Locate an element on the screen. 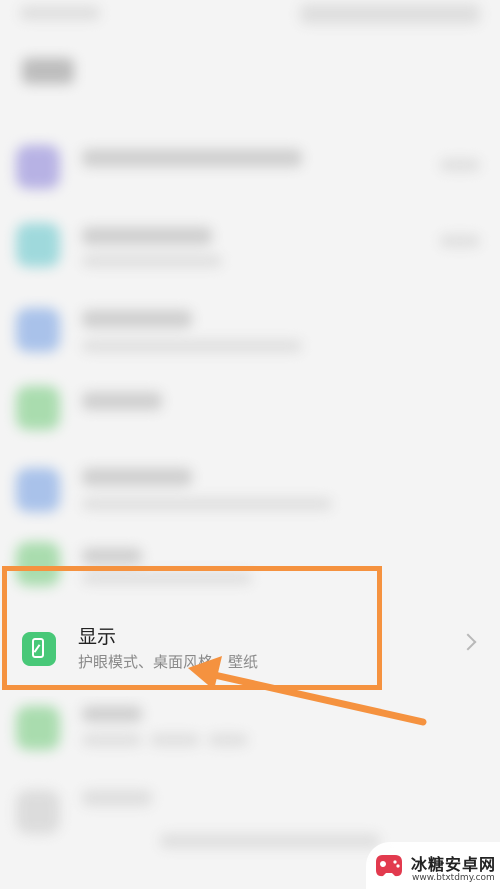  game-controller-logo is located at coordinates (389, 866).